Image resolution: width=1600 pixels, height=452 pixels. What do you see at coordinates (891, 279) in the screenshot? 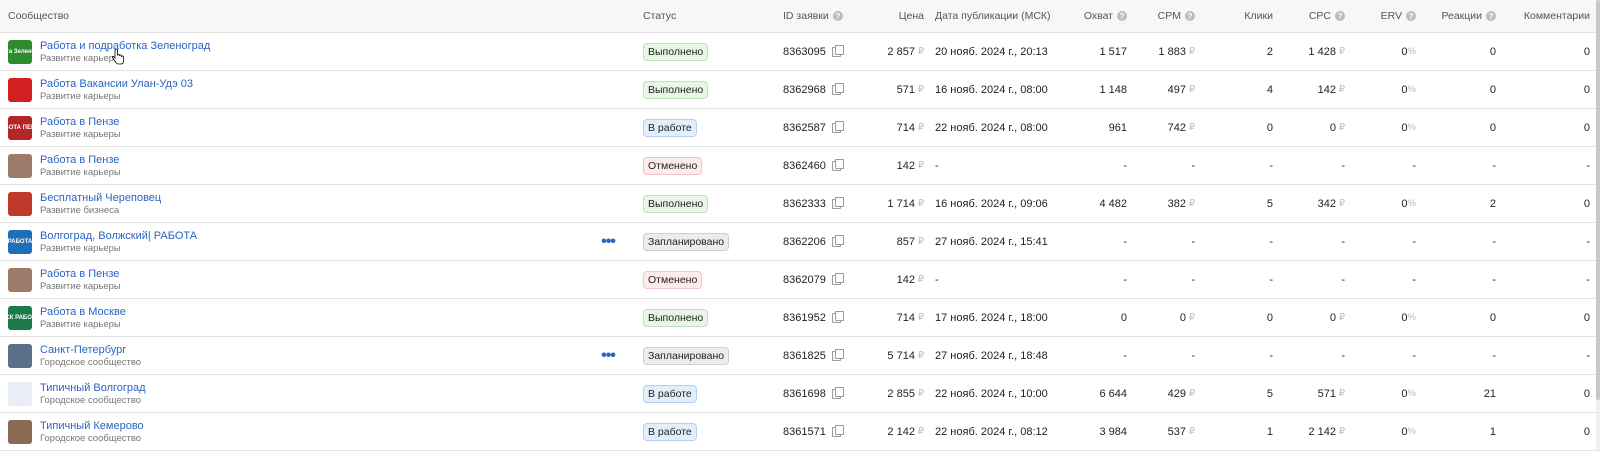
I see `price-cell: 142 ₽` at bounding box center [891, 279].